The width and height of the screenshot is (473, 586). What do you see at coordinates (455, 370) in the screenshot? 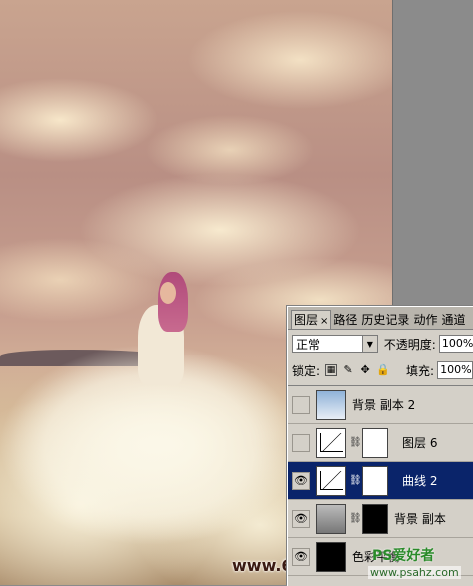
I see `fill-field: 100%` at bounding box center [455, 370].